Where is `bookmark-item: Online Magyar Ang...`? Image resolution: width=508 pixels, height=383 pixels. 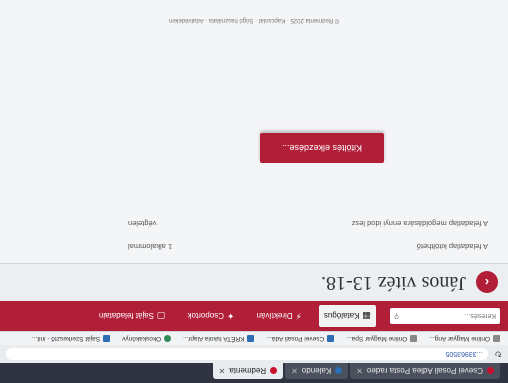
bookmark-item: Online Magyar Ang... is located at coordinates (464, 338).